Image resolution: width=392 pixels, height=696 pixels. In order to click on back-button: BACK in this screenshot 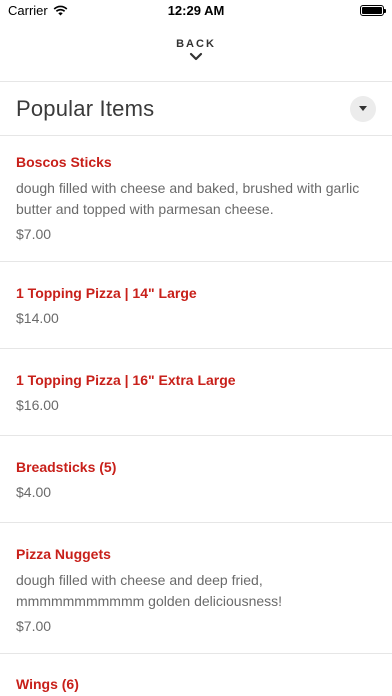, I will do `click(196, 50)`.